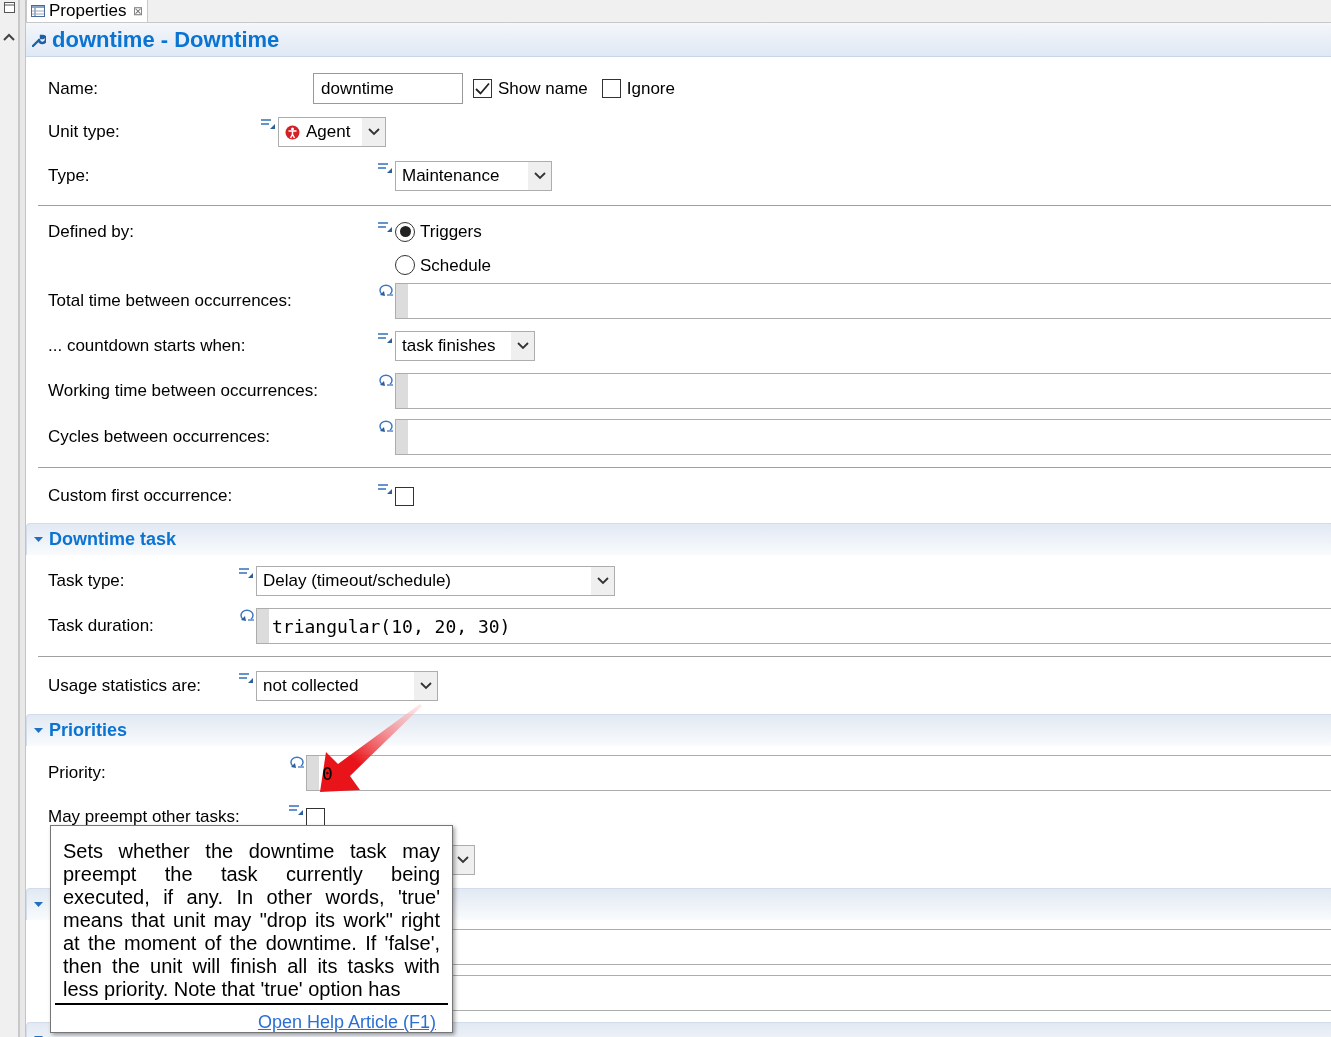 This screenshot has height=1037, width=1331. I want to click on radio-label: Schedule, so click(455, 265).